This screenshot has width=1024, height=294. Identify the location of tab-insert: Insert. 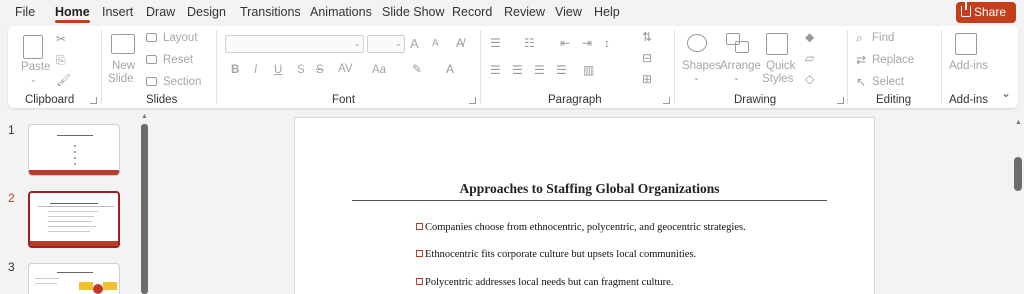
(117, 12).